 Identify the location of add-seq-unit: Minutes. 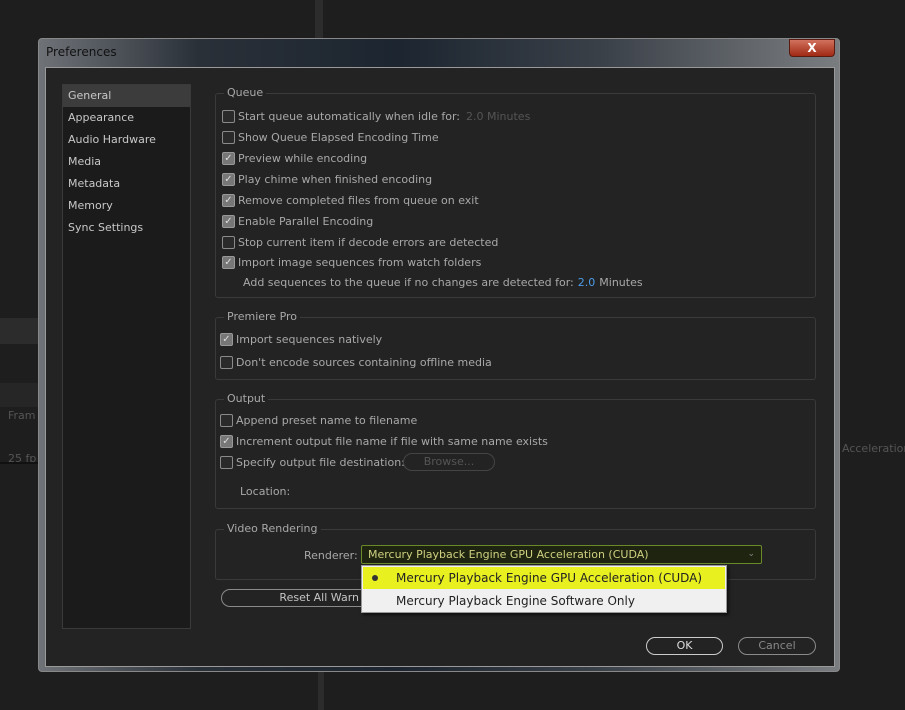
(621, 282).